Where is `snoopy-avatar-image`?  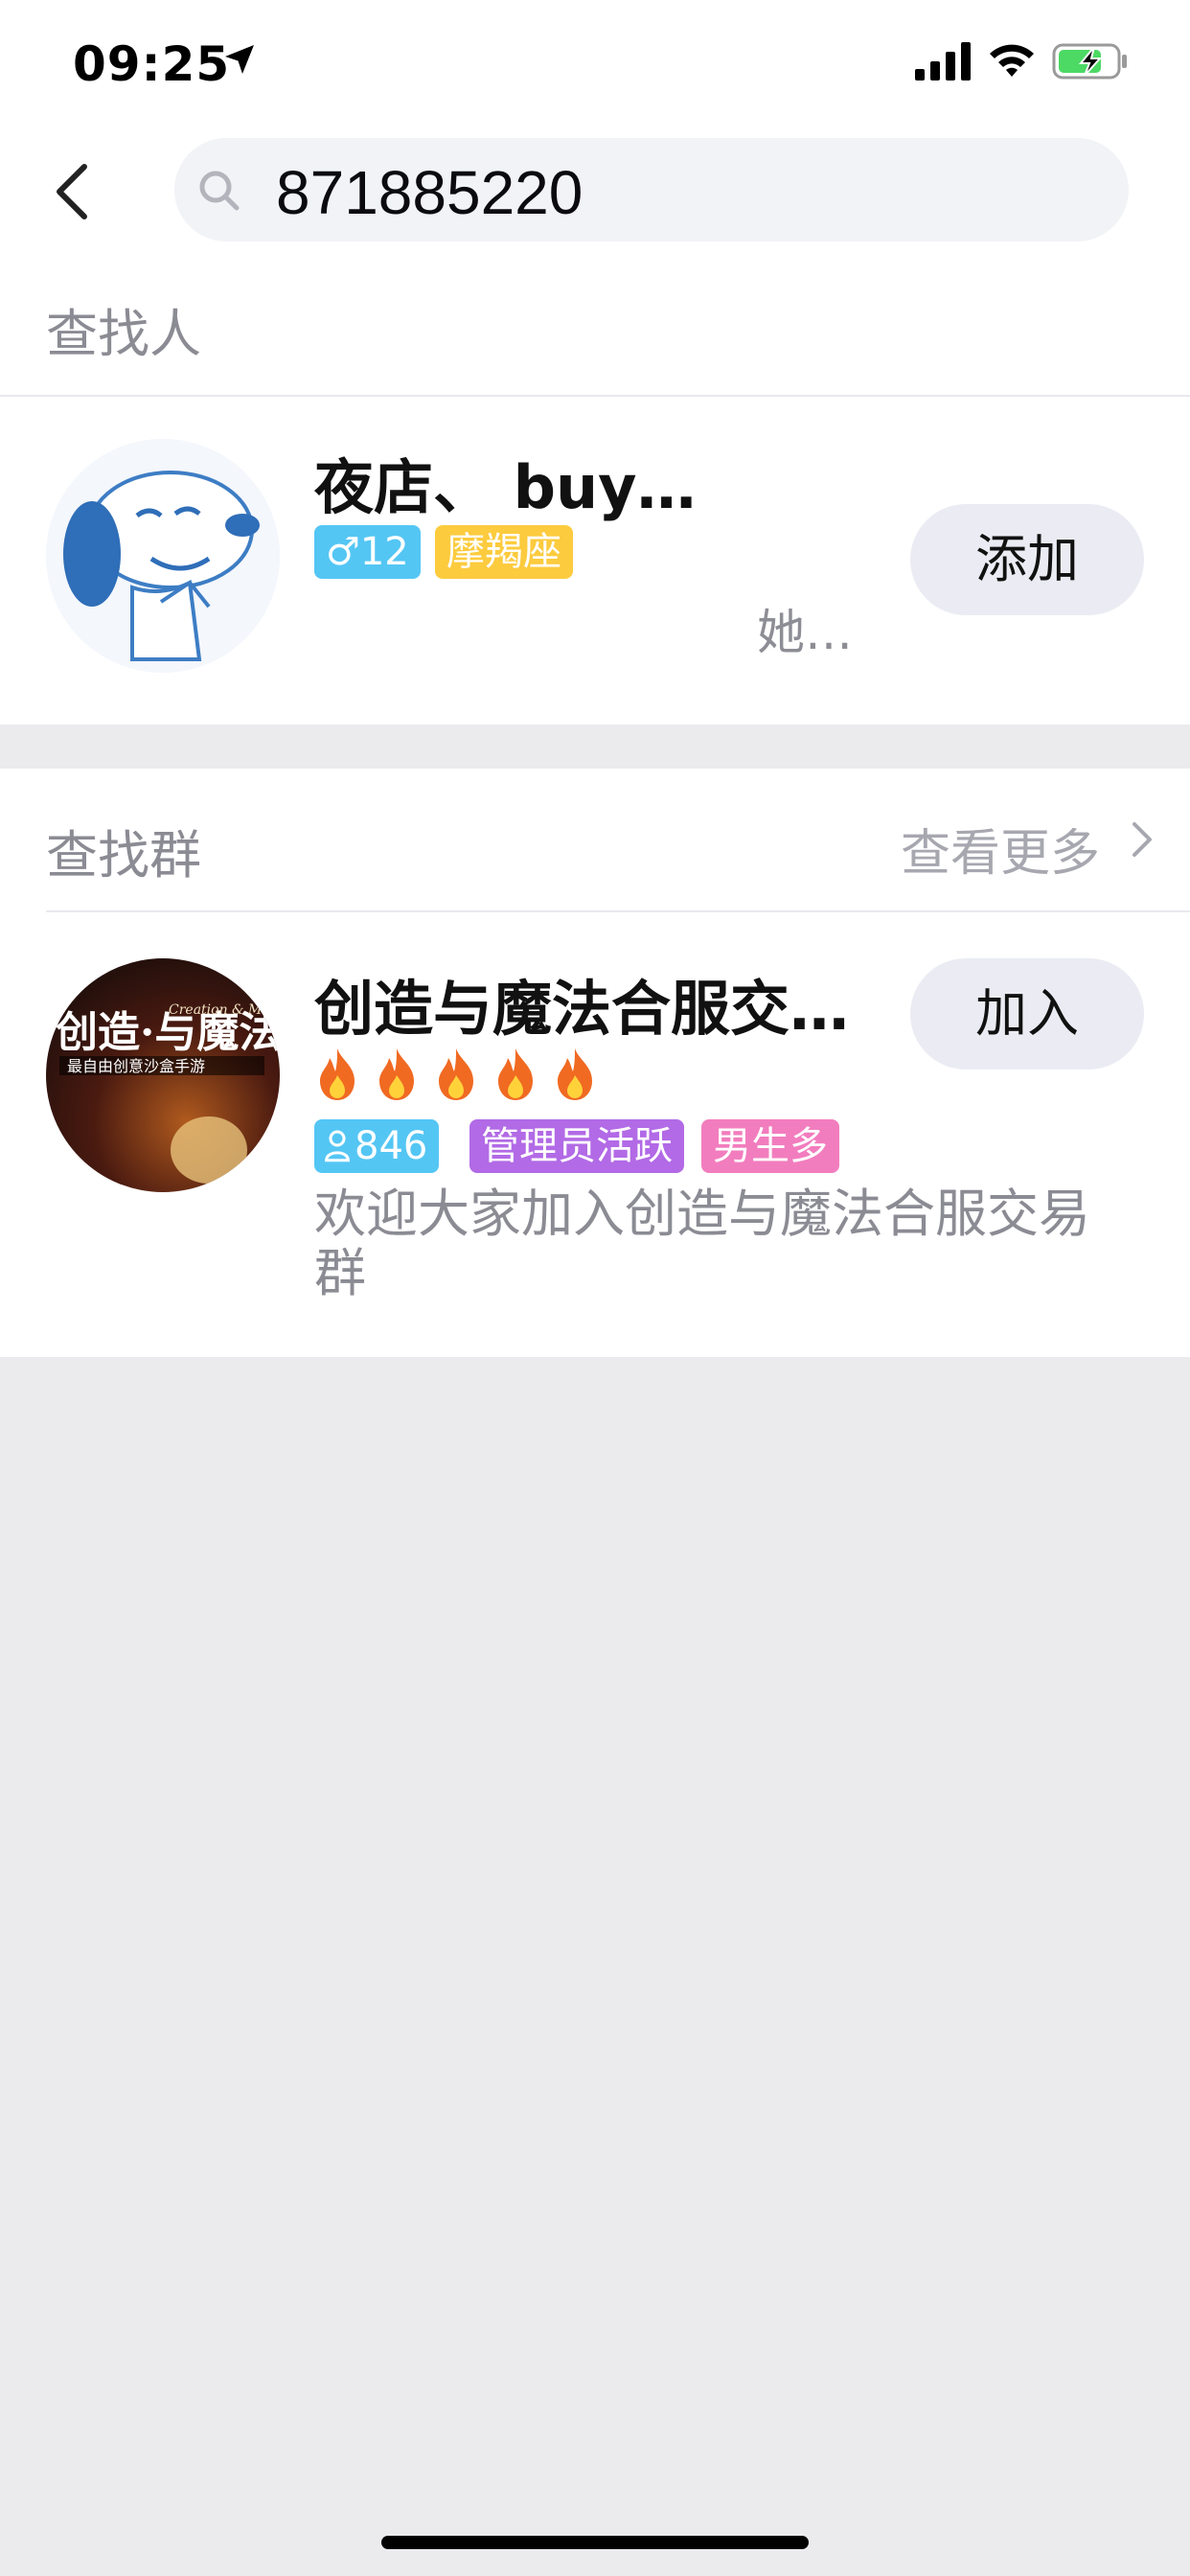 snoopy-avatar-image is located at coordinates (163, 556).